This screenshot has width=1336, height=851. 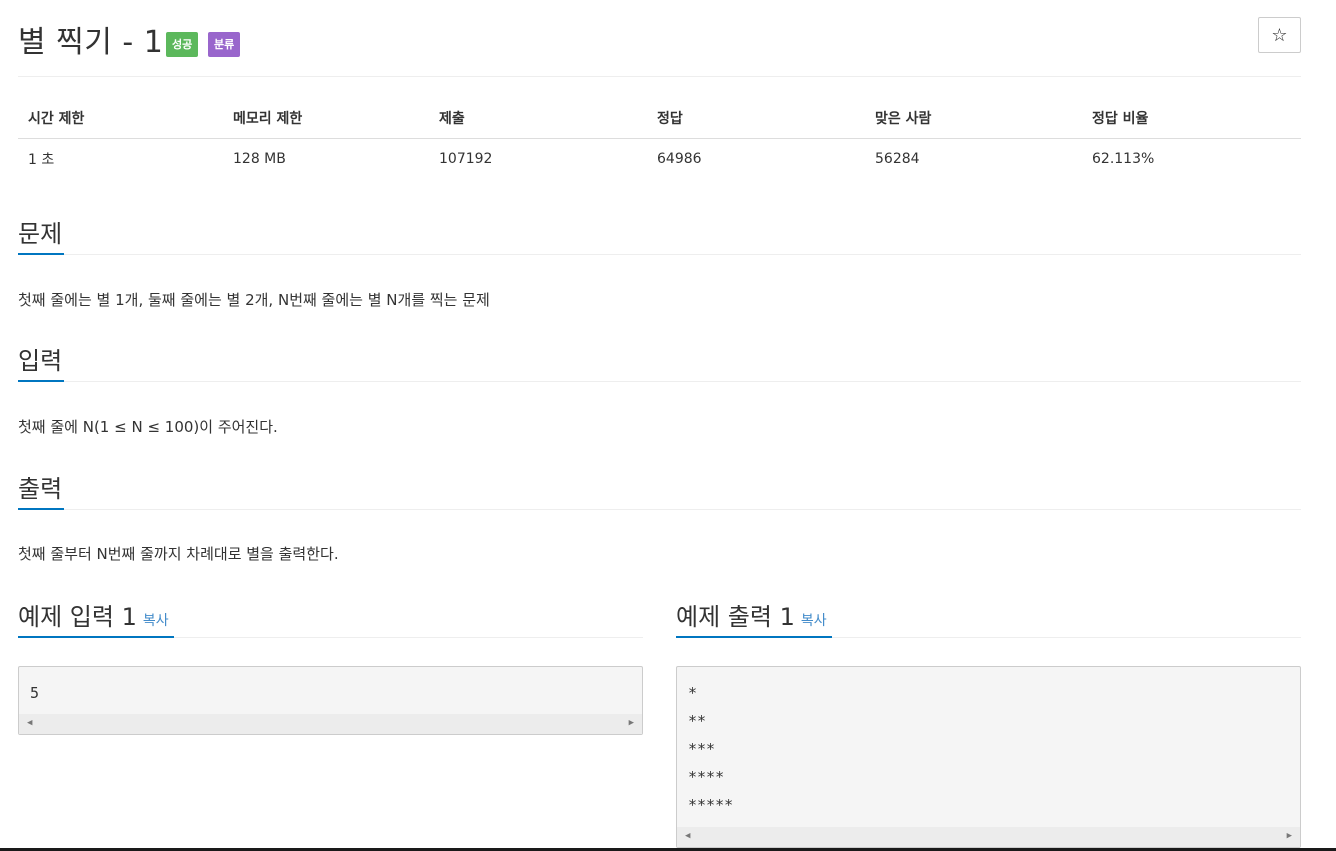 What do you see at coordinates (330, 700) in the screenshot?
I see `sample-input-box: 5 ◀ ▶` at bounding box center [330, 700].